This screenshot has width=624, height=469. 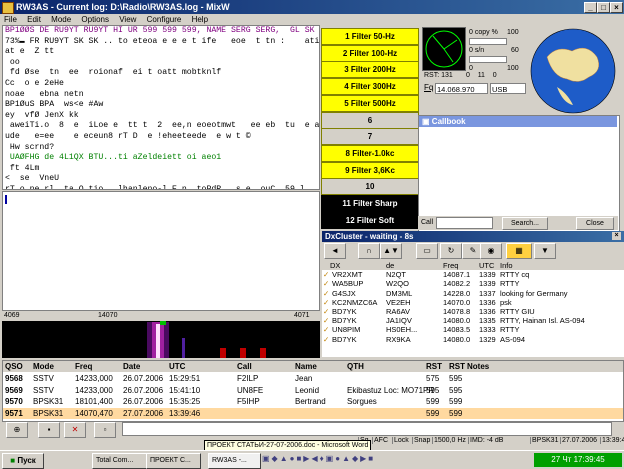 I want to click on filter-button-9: 9 Filter 3,6Kc, so click(x=370, y=170).